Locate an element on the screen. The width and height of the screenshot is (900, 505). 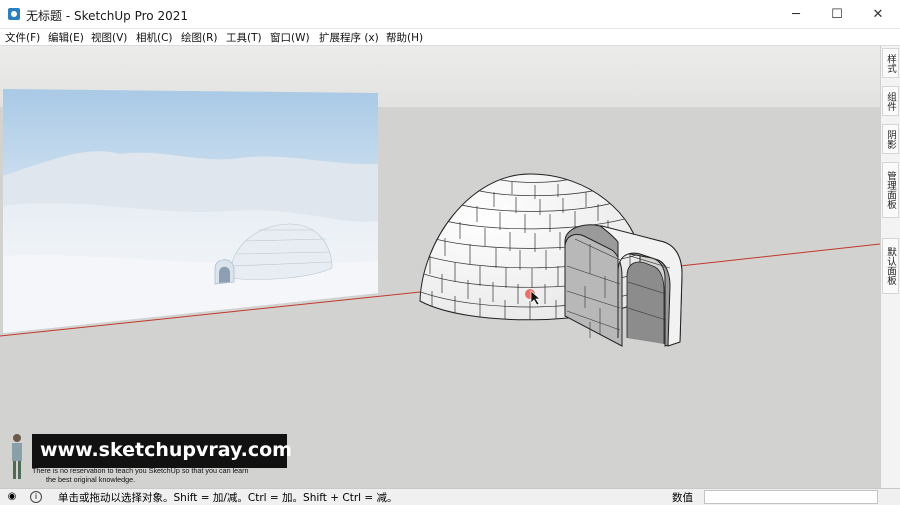
tray-tab-components: 组件 is located at coordinates (890, 101).